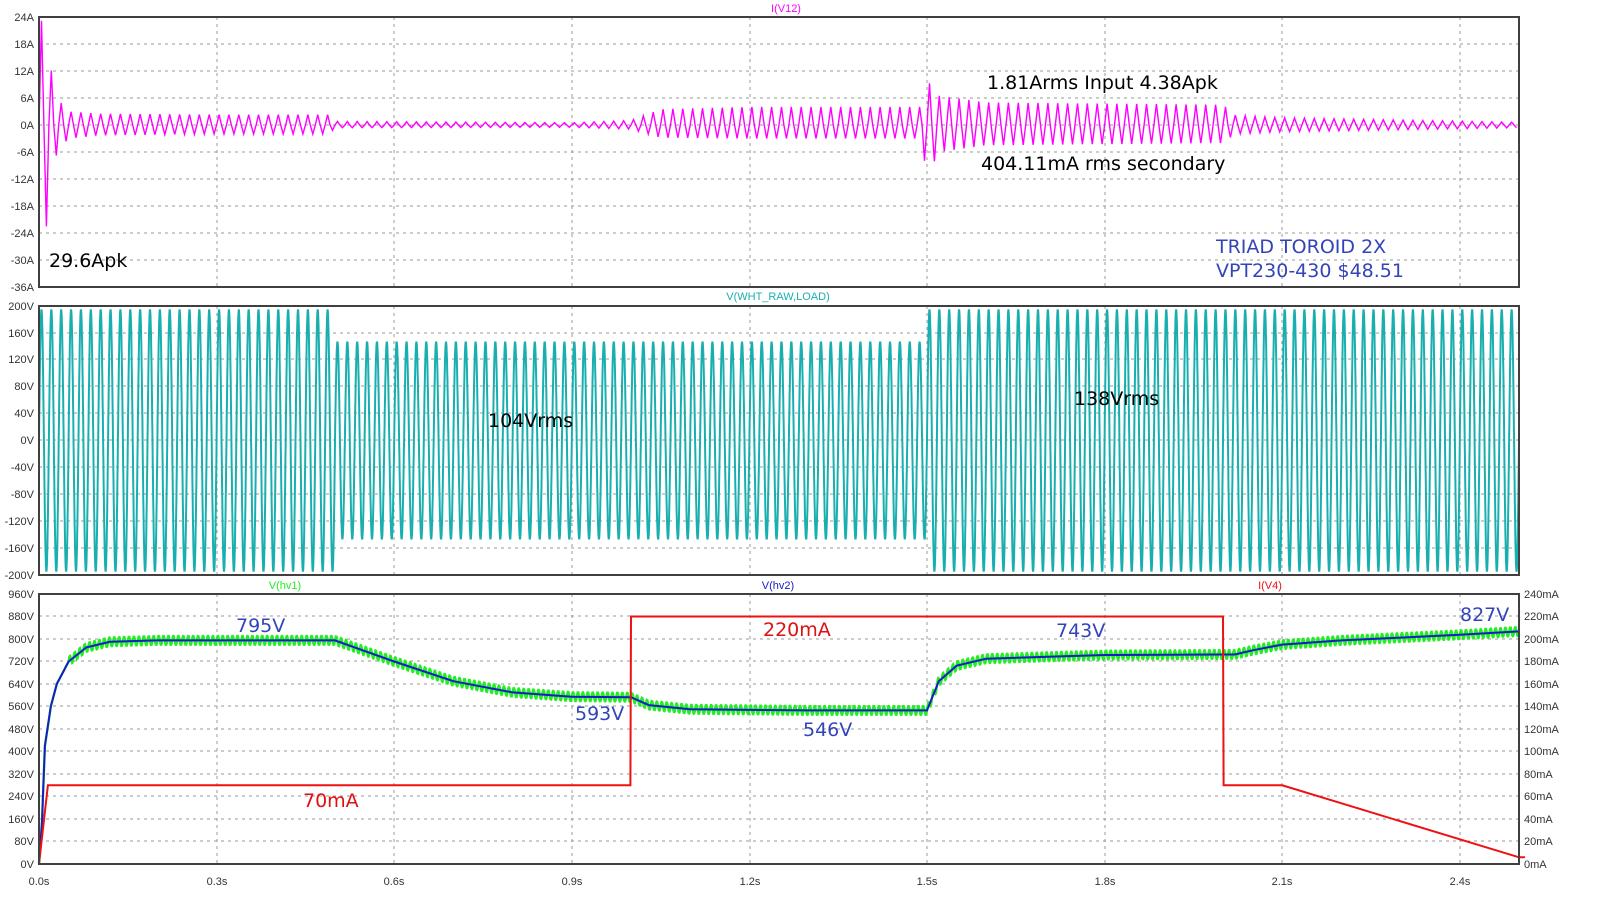 The height and width of the screenshot is (908, 1600). Describe the element at coordinates (1460, 882) in the screenshot. I see `x-tick-label: 2.4s` at that location.